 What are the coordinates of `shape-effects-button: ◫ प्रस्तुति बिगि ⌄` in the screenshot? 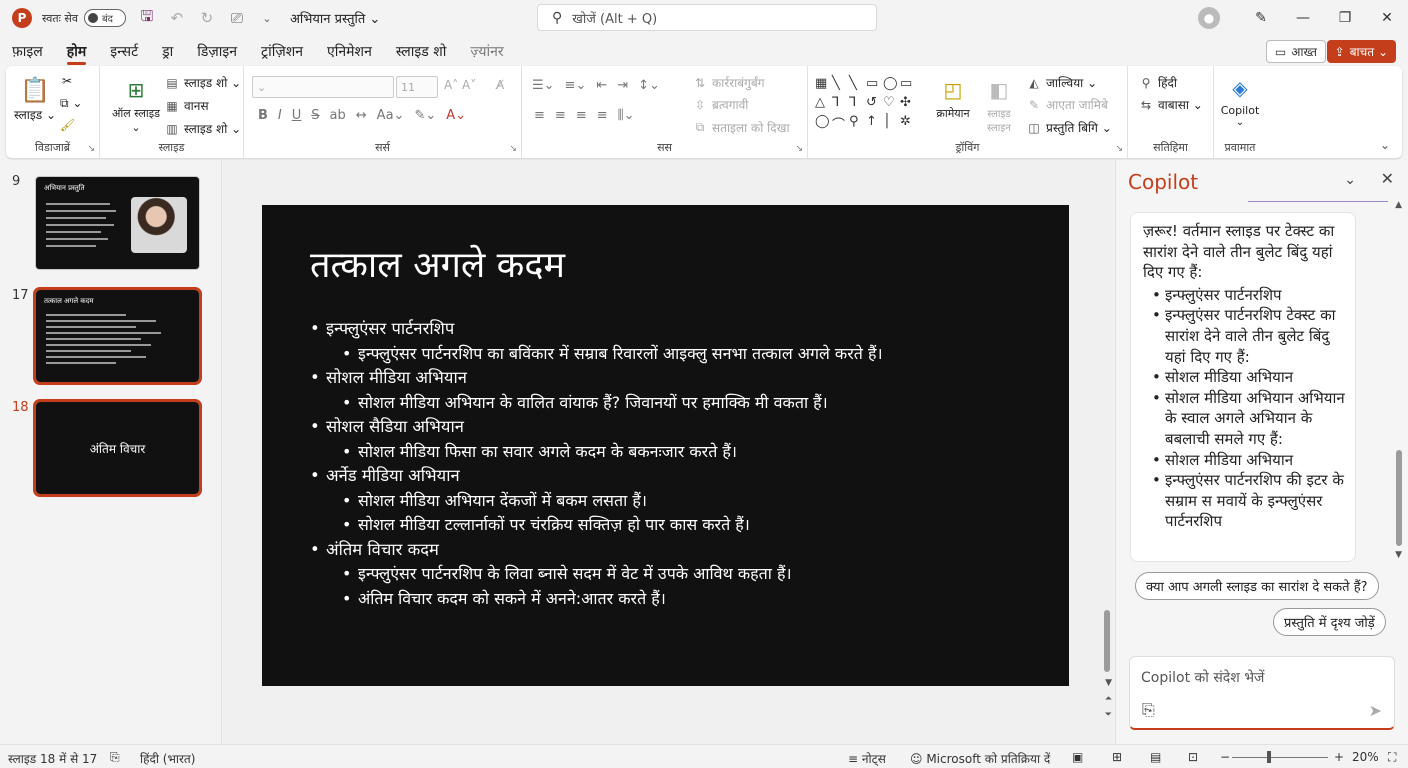 It's located at (1068, 127).